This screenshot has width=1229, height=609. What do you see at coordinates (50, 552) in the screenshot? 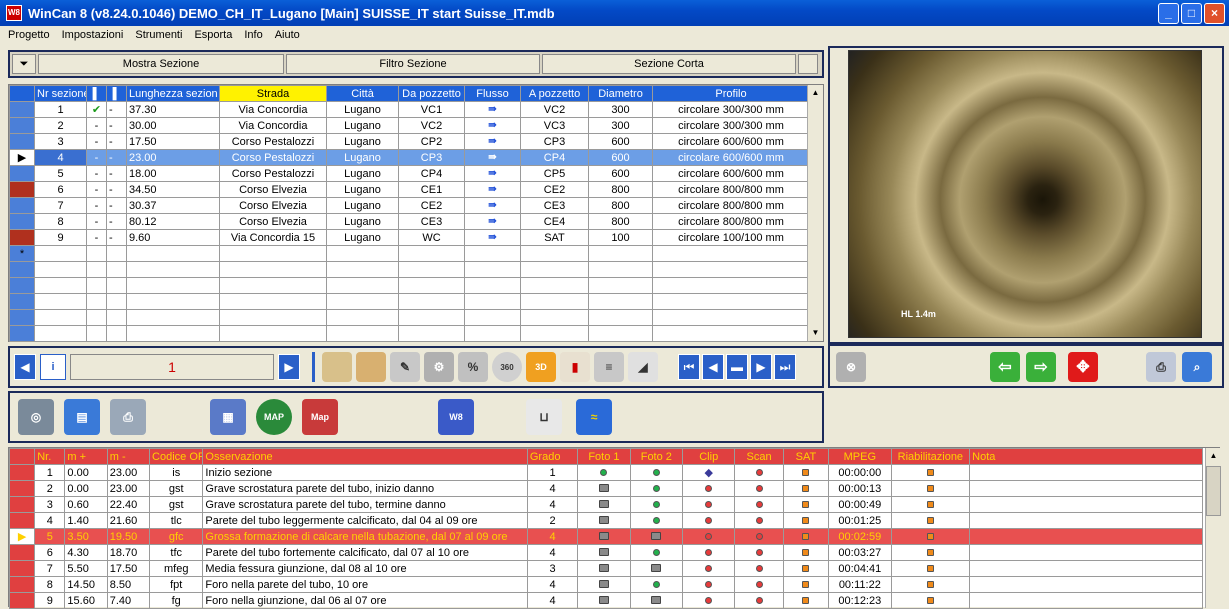
I see `observation-nr: 6` at bounding box center [50, 552].